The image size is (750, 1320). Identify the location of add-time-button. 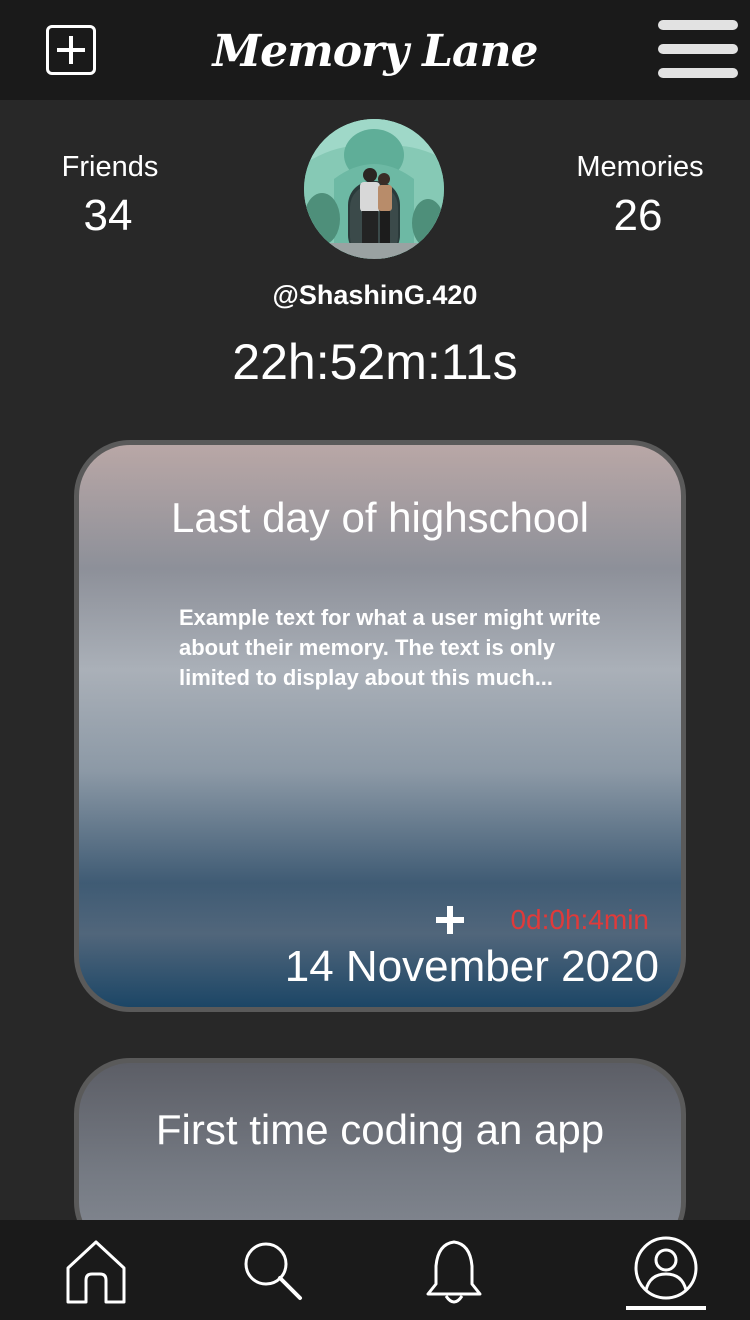
(450, 920).